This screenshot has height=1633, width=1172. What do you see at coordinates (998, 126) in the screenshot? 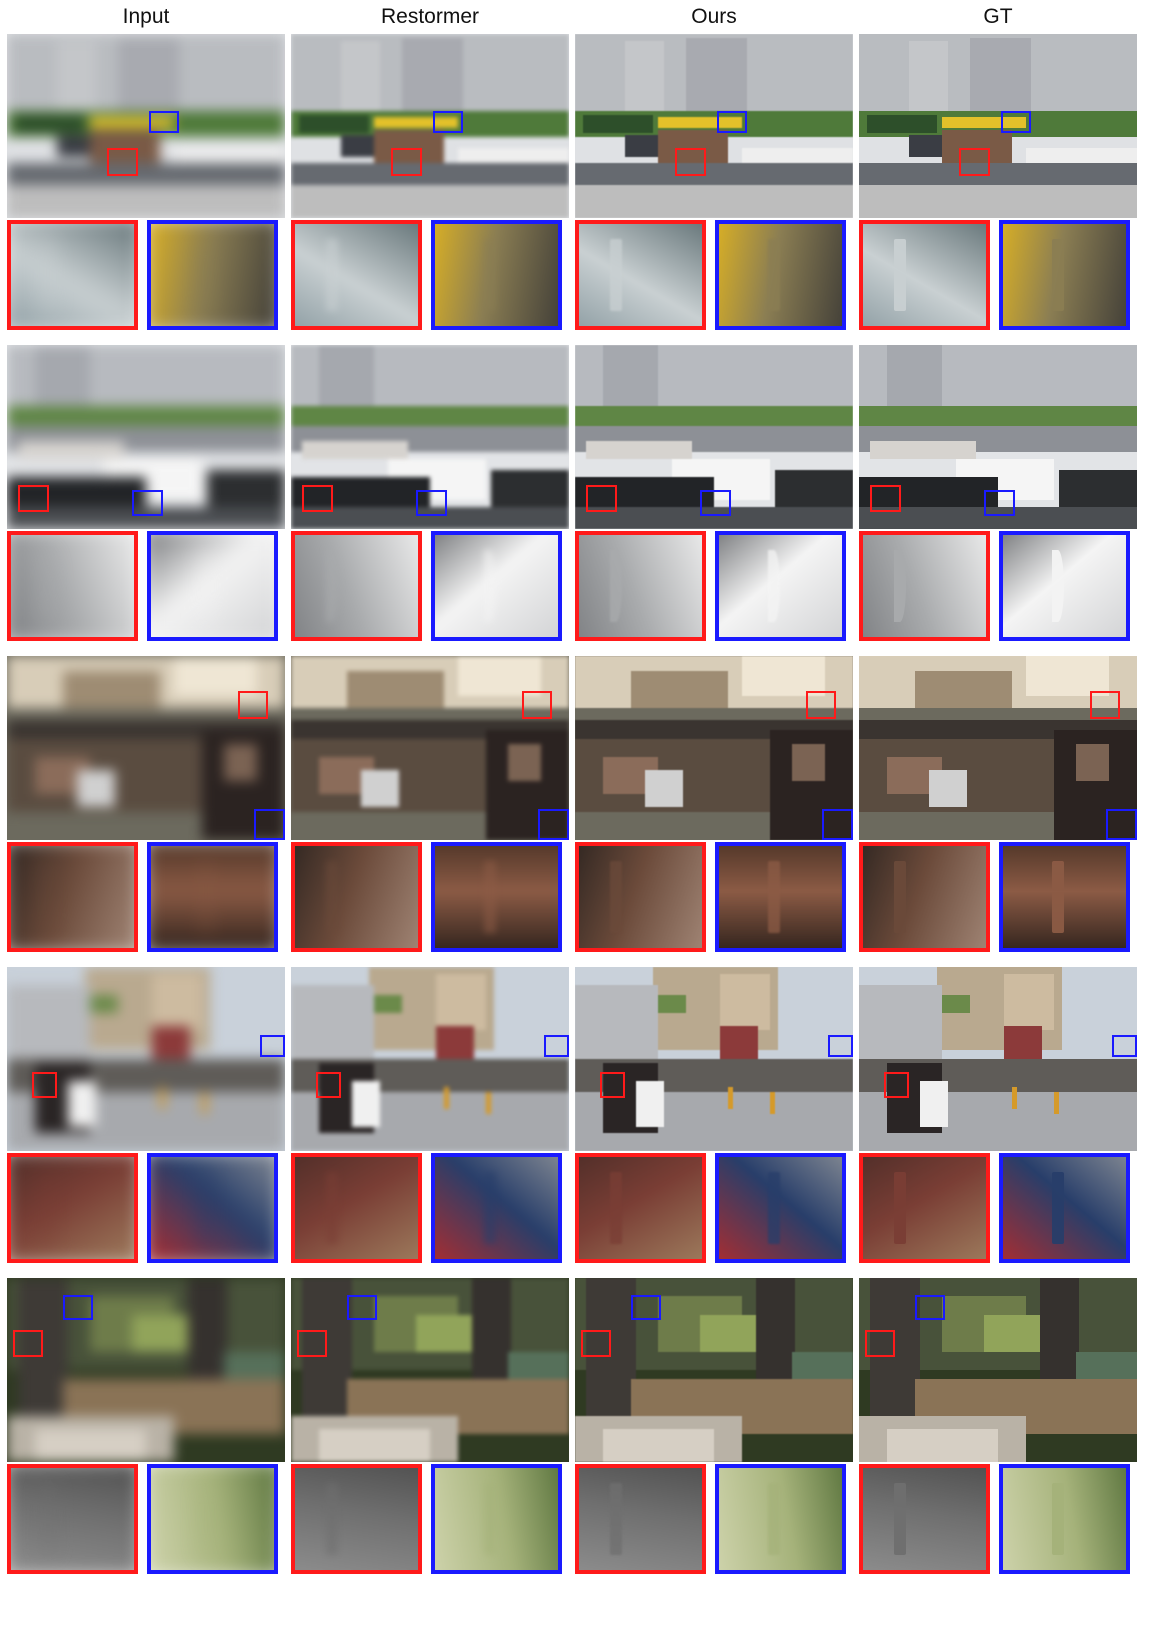
I see `scene-image-street-bus-stop` at bounding box center [998, 126].